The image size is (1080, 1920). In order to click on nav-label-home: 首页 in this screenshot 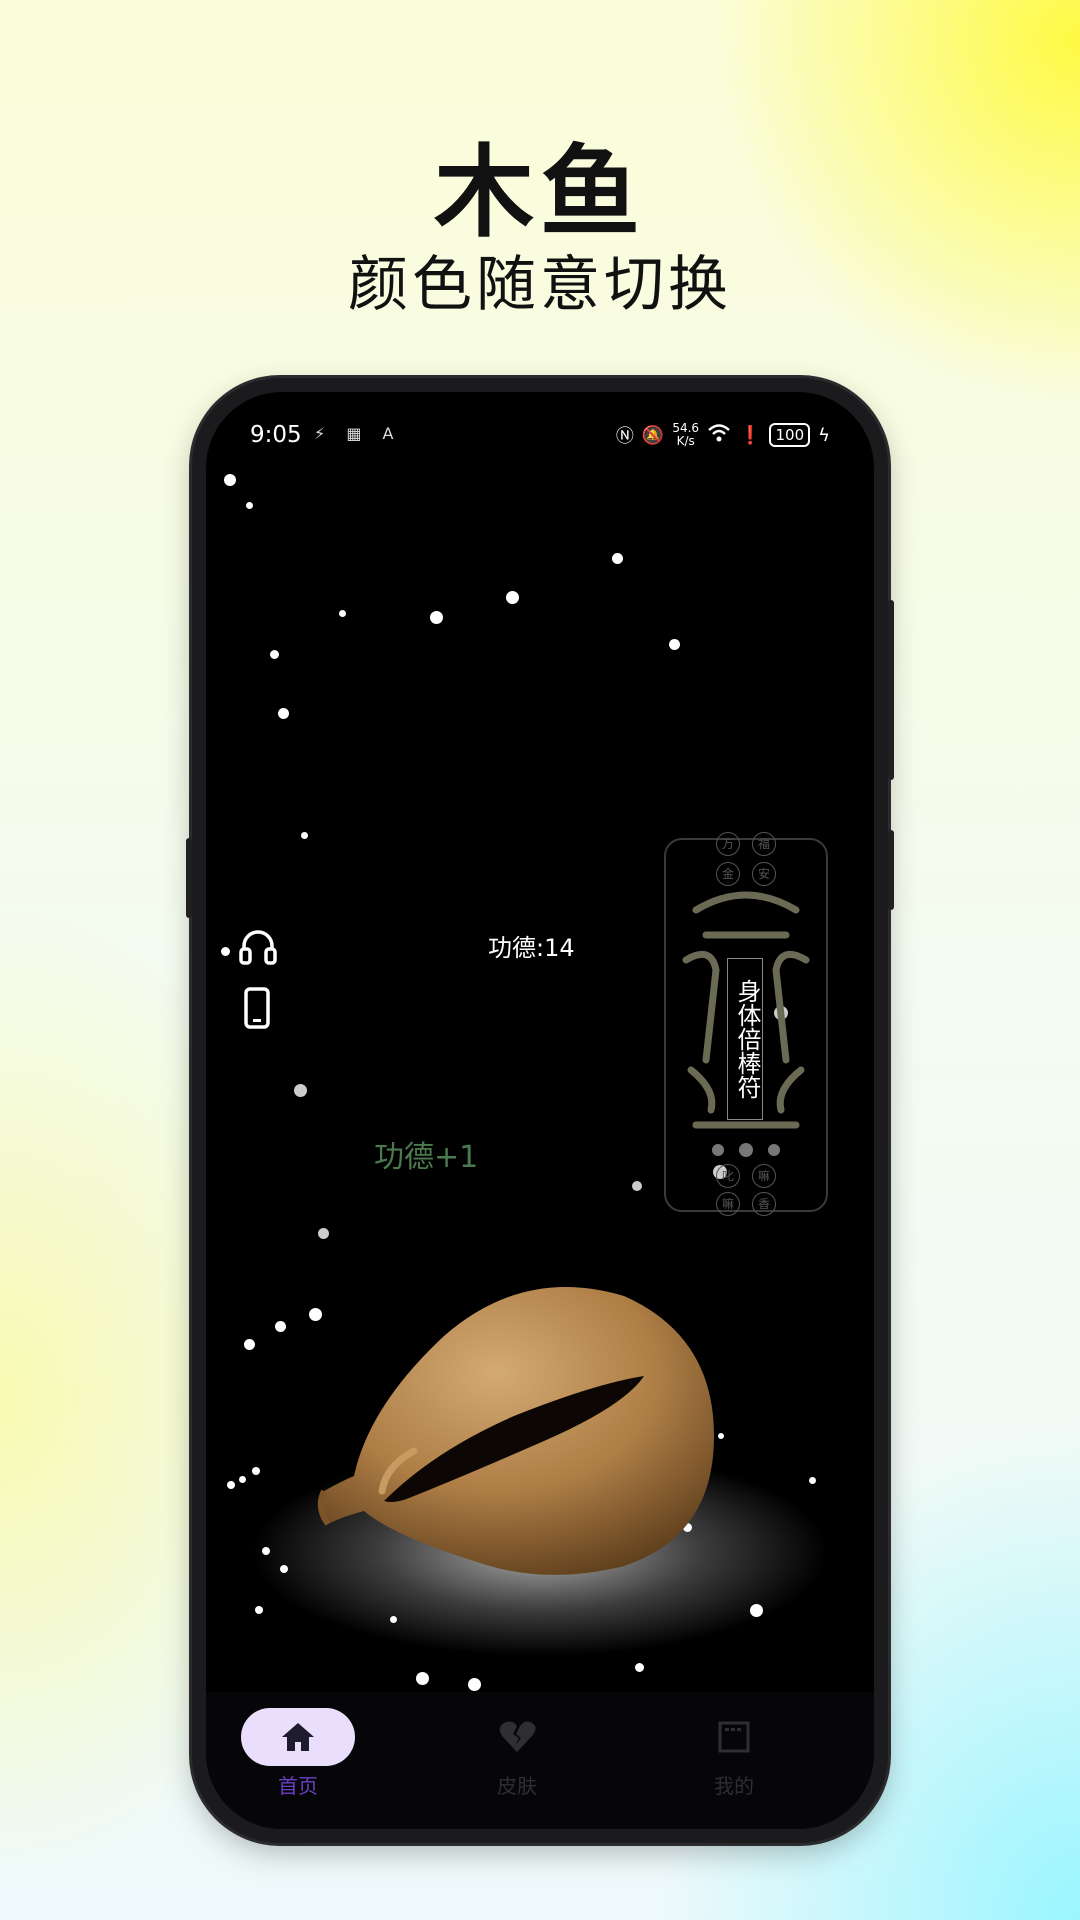, I will do `click(298, 1786)`.